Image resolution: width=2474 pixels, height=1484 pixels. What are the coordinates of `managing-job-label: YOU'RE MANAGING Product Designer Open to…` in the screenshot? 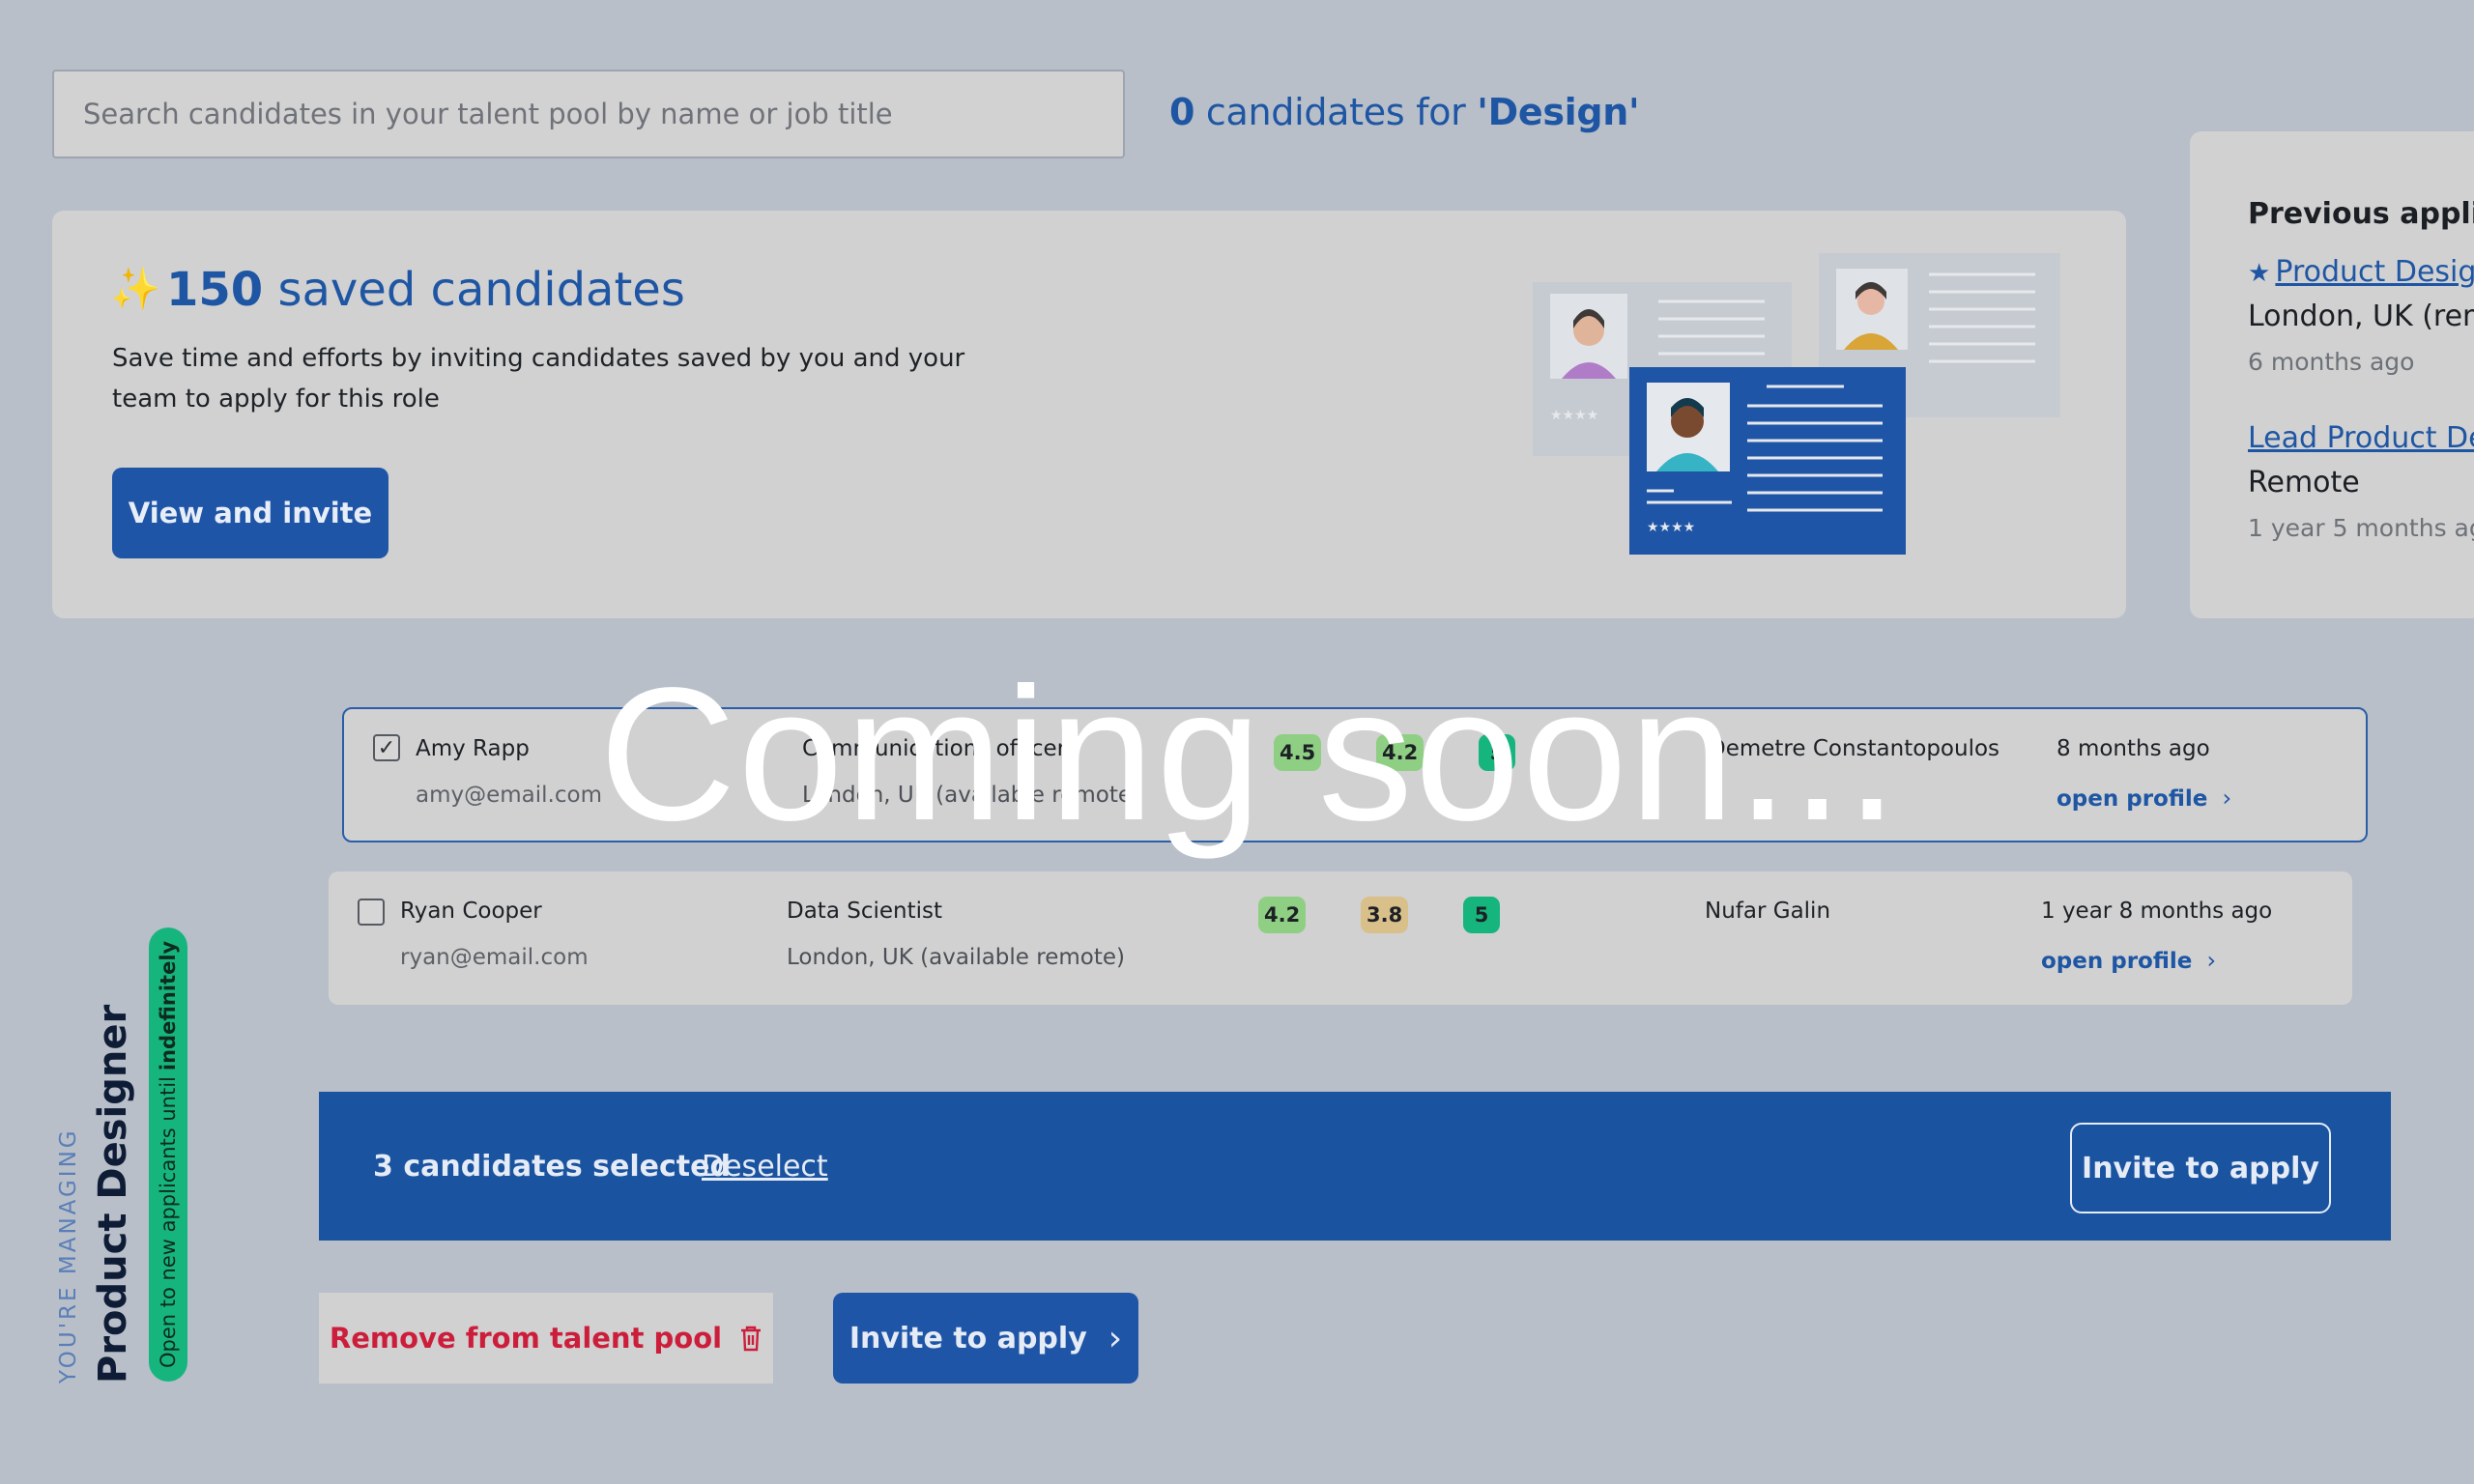 It's located at (112, 1157).